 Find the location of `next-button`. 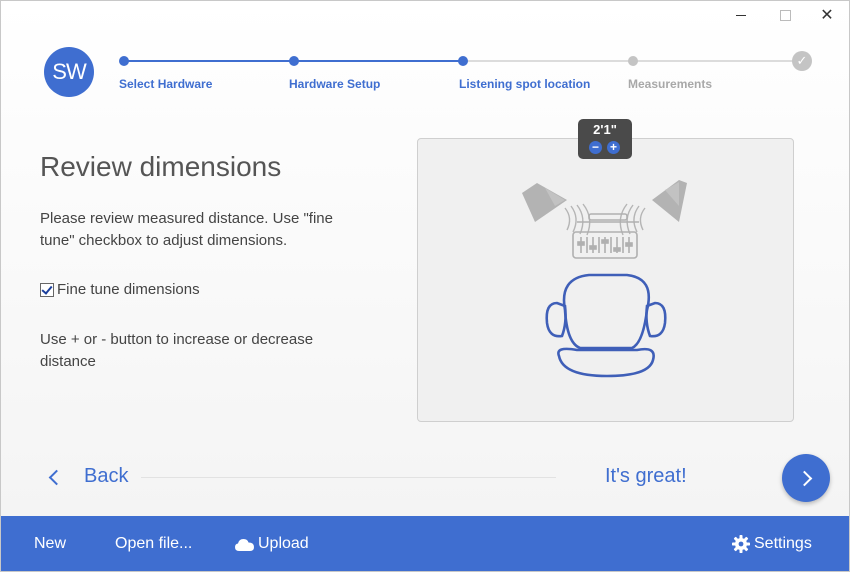

next-button is located at coordinates (806, 478).